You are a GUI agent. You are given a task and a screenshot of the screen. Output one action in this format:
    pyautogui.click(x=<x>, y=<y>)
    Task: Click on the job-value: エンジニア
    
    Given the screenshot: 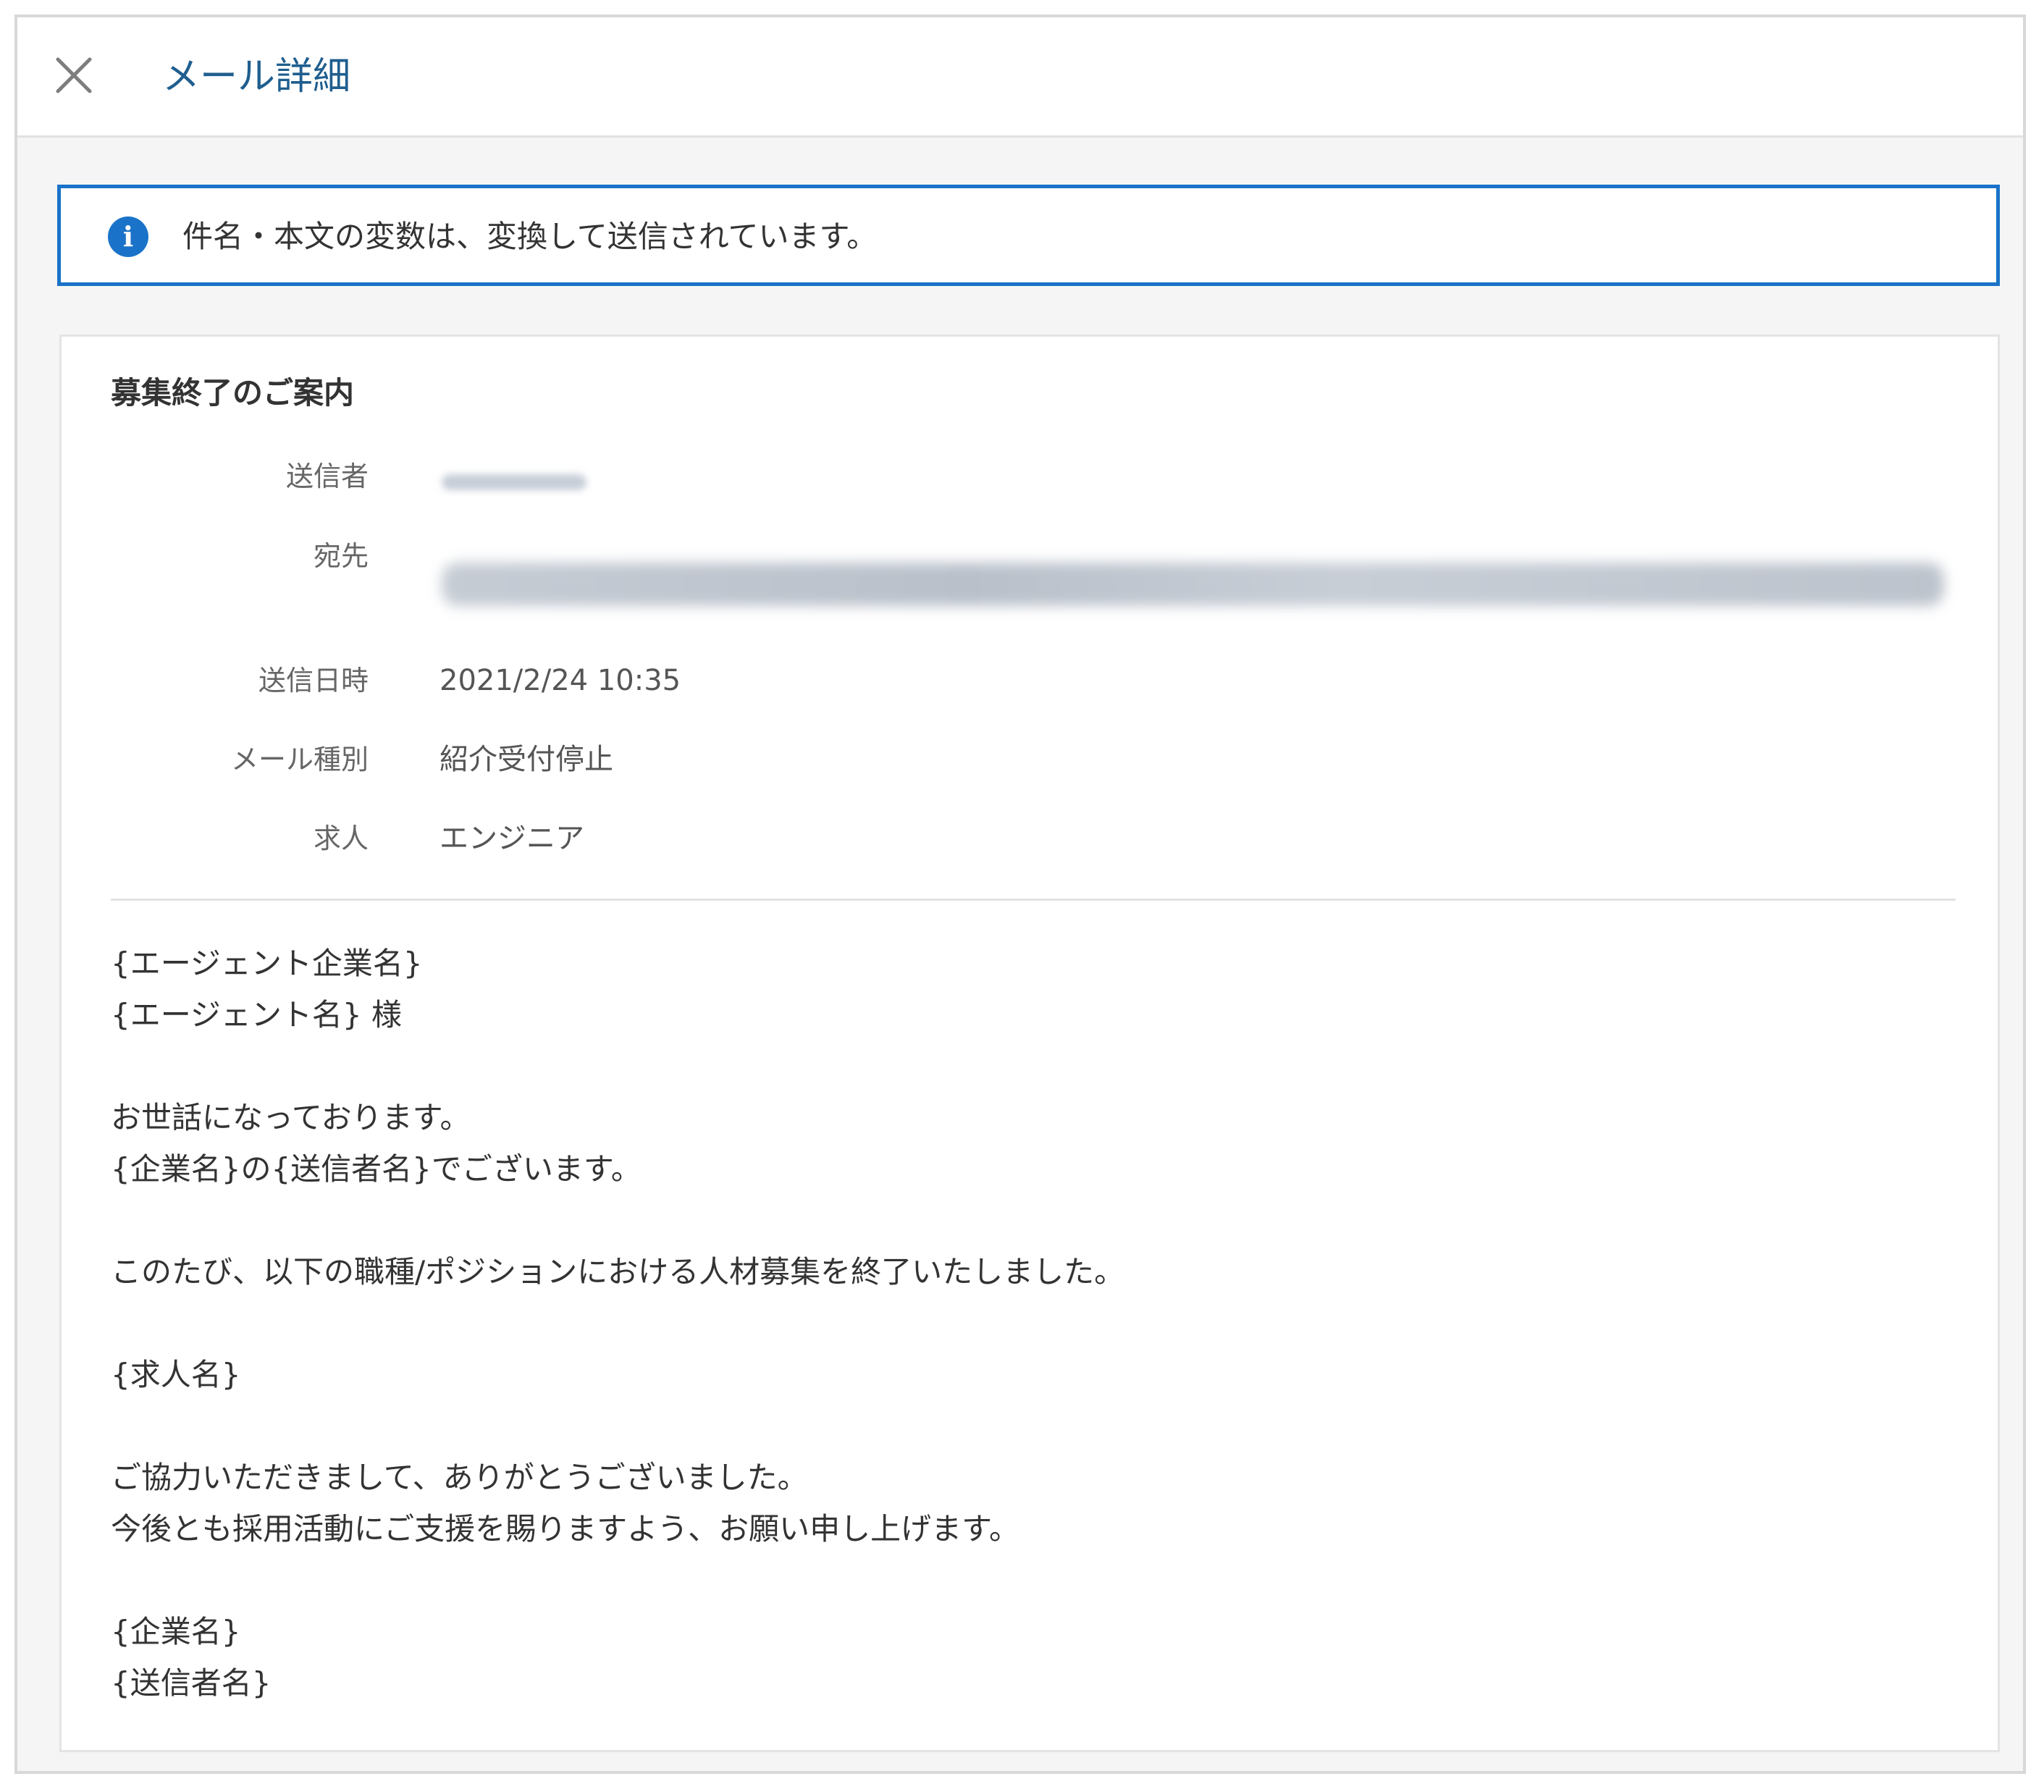 What is the action you would take?
    pyautogui.click(x=512, y=838)
    